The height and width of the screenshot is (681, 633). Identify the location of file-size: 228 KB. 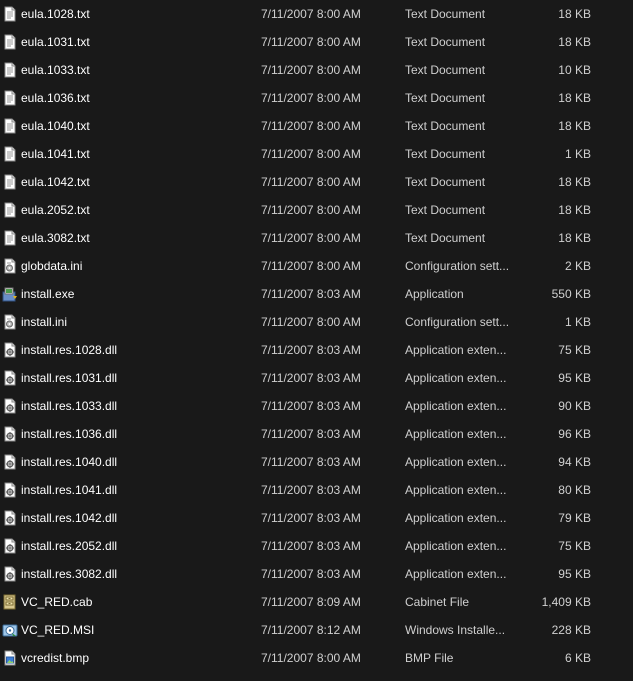
(571, 630).